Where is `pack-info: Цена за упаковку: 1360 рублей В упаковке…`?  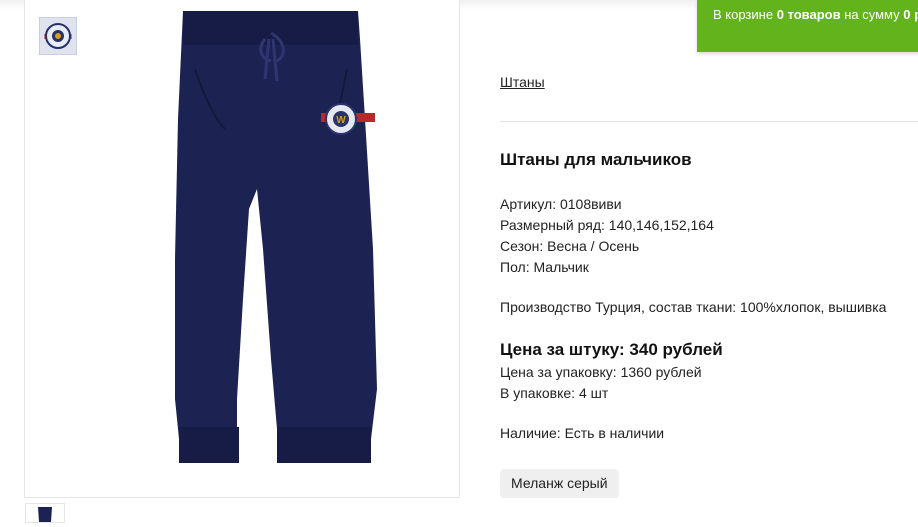 pack-info: Цена за упаковку: 1360 рублей В упаковке… is located at coordinates (601, 383).